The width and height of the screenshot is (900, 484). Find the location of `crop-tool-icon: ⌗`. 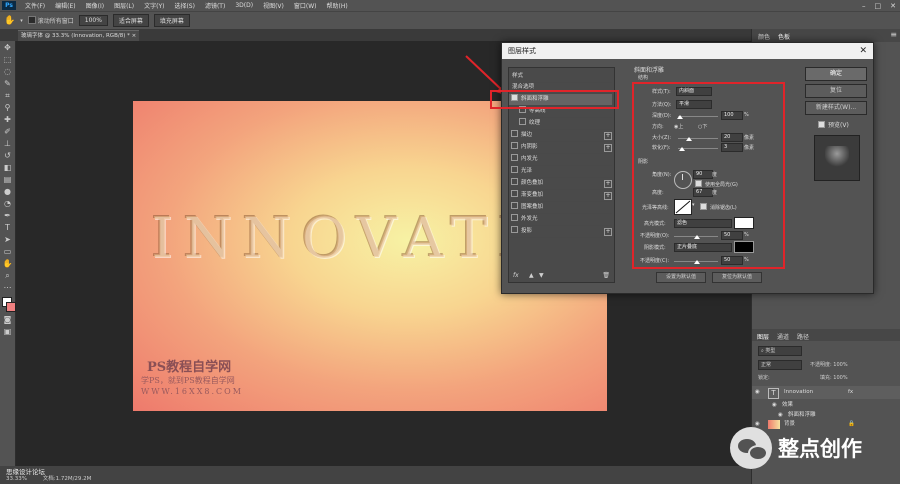

crop-tool-icon: ⌗ is located at coordinates (8, 96).